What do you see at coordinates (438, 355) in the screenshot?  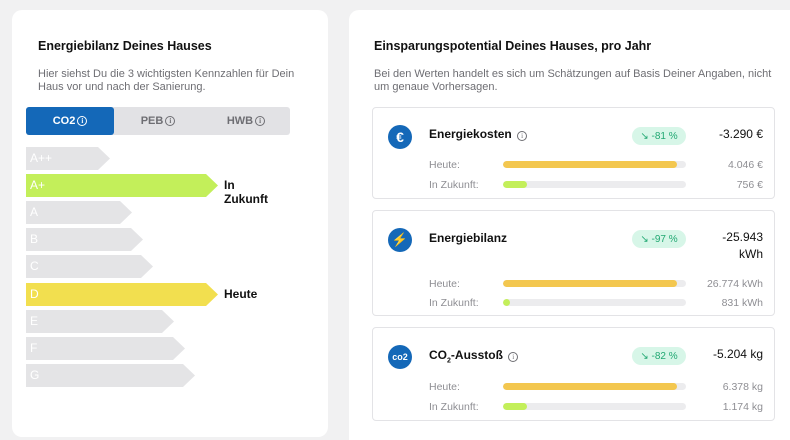 I see `card-title-text: CO` at bounding box center [438, 355].